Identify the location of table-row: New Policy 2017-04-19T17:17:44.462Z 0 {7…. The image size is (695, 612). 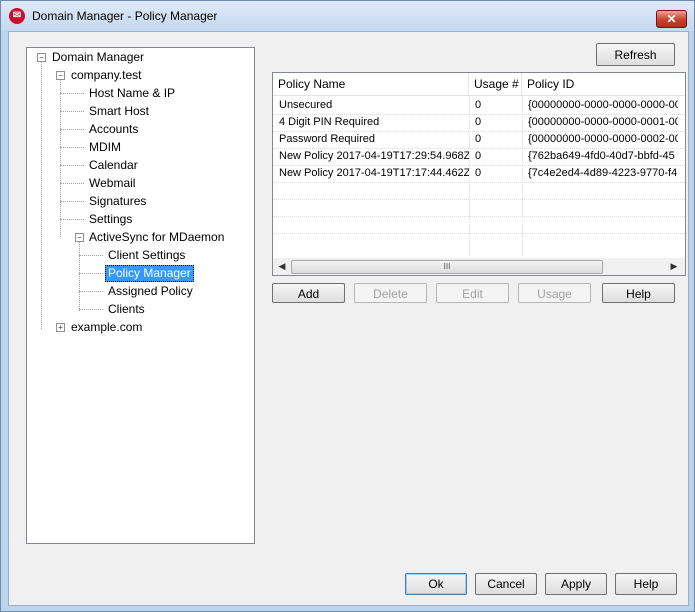
(479, 174).